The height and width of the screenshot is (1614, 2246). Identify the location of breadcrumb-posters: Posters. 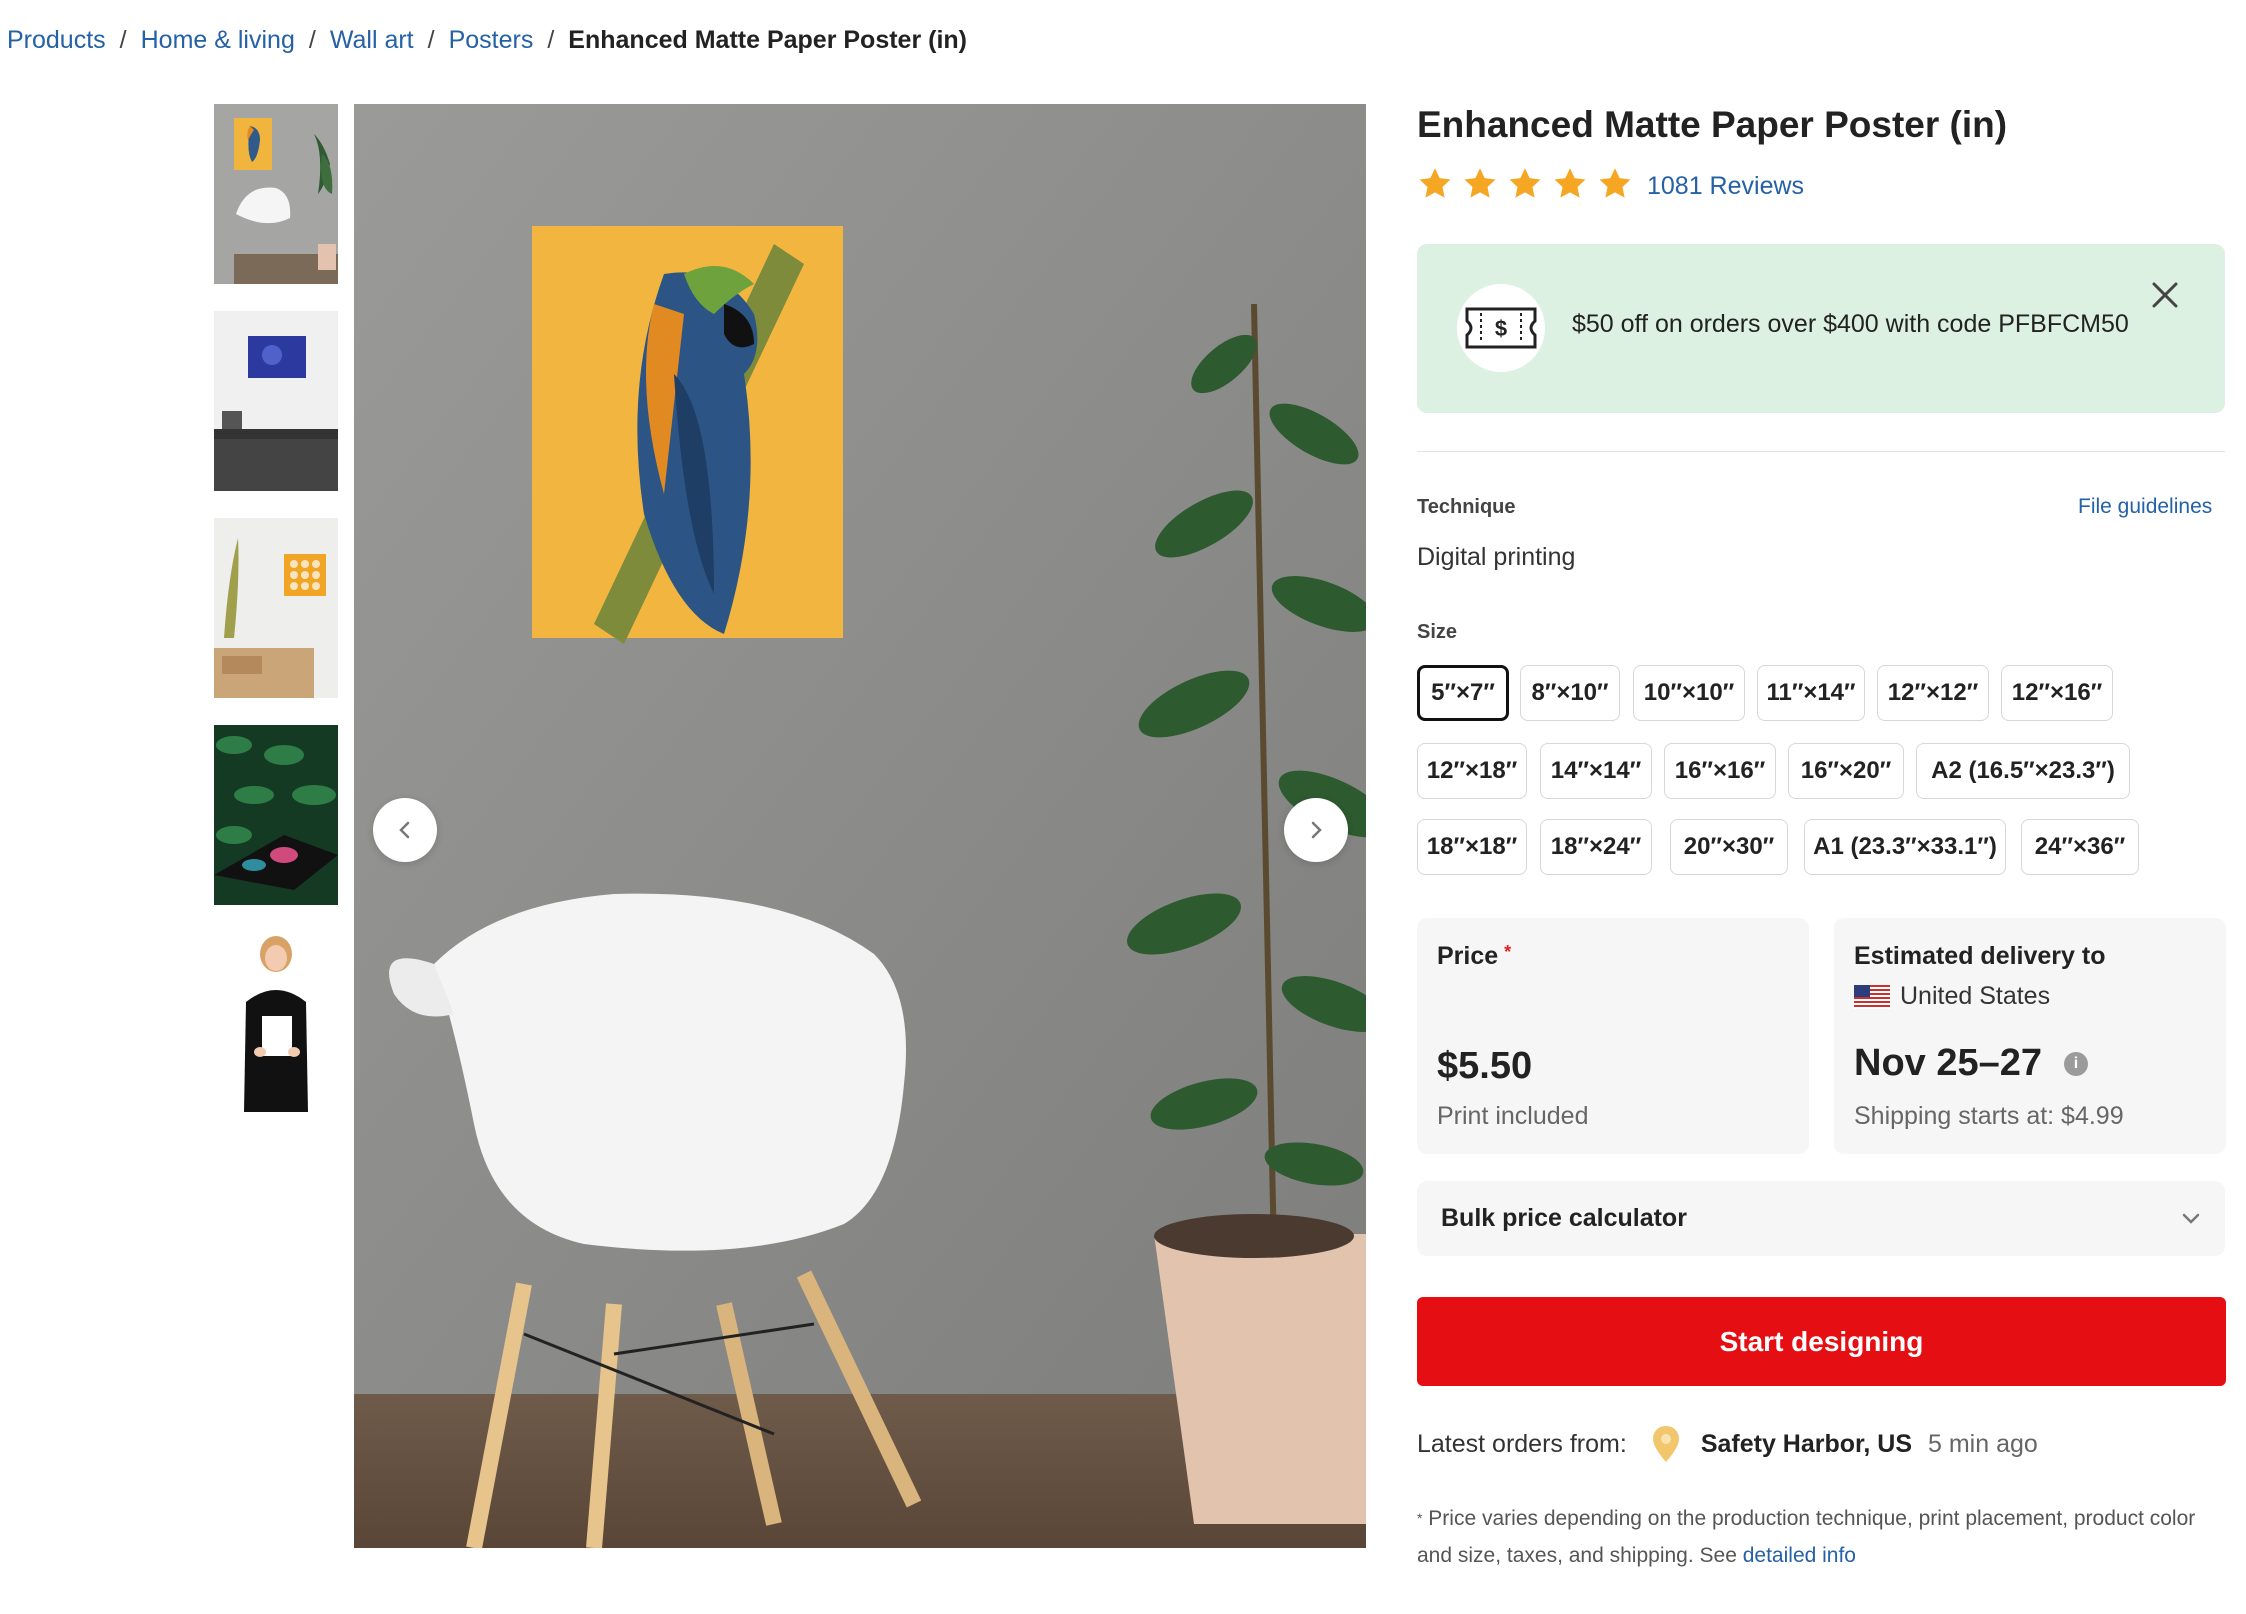
(491, 40).